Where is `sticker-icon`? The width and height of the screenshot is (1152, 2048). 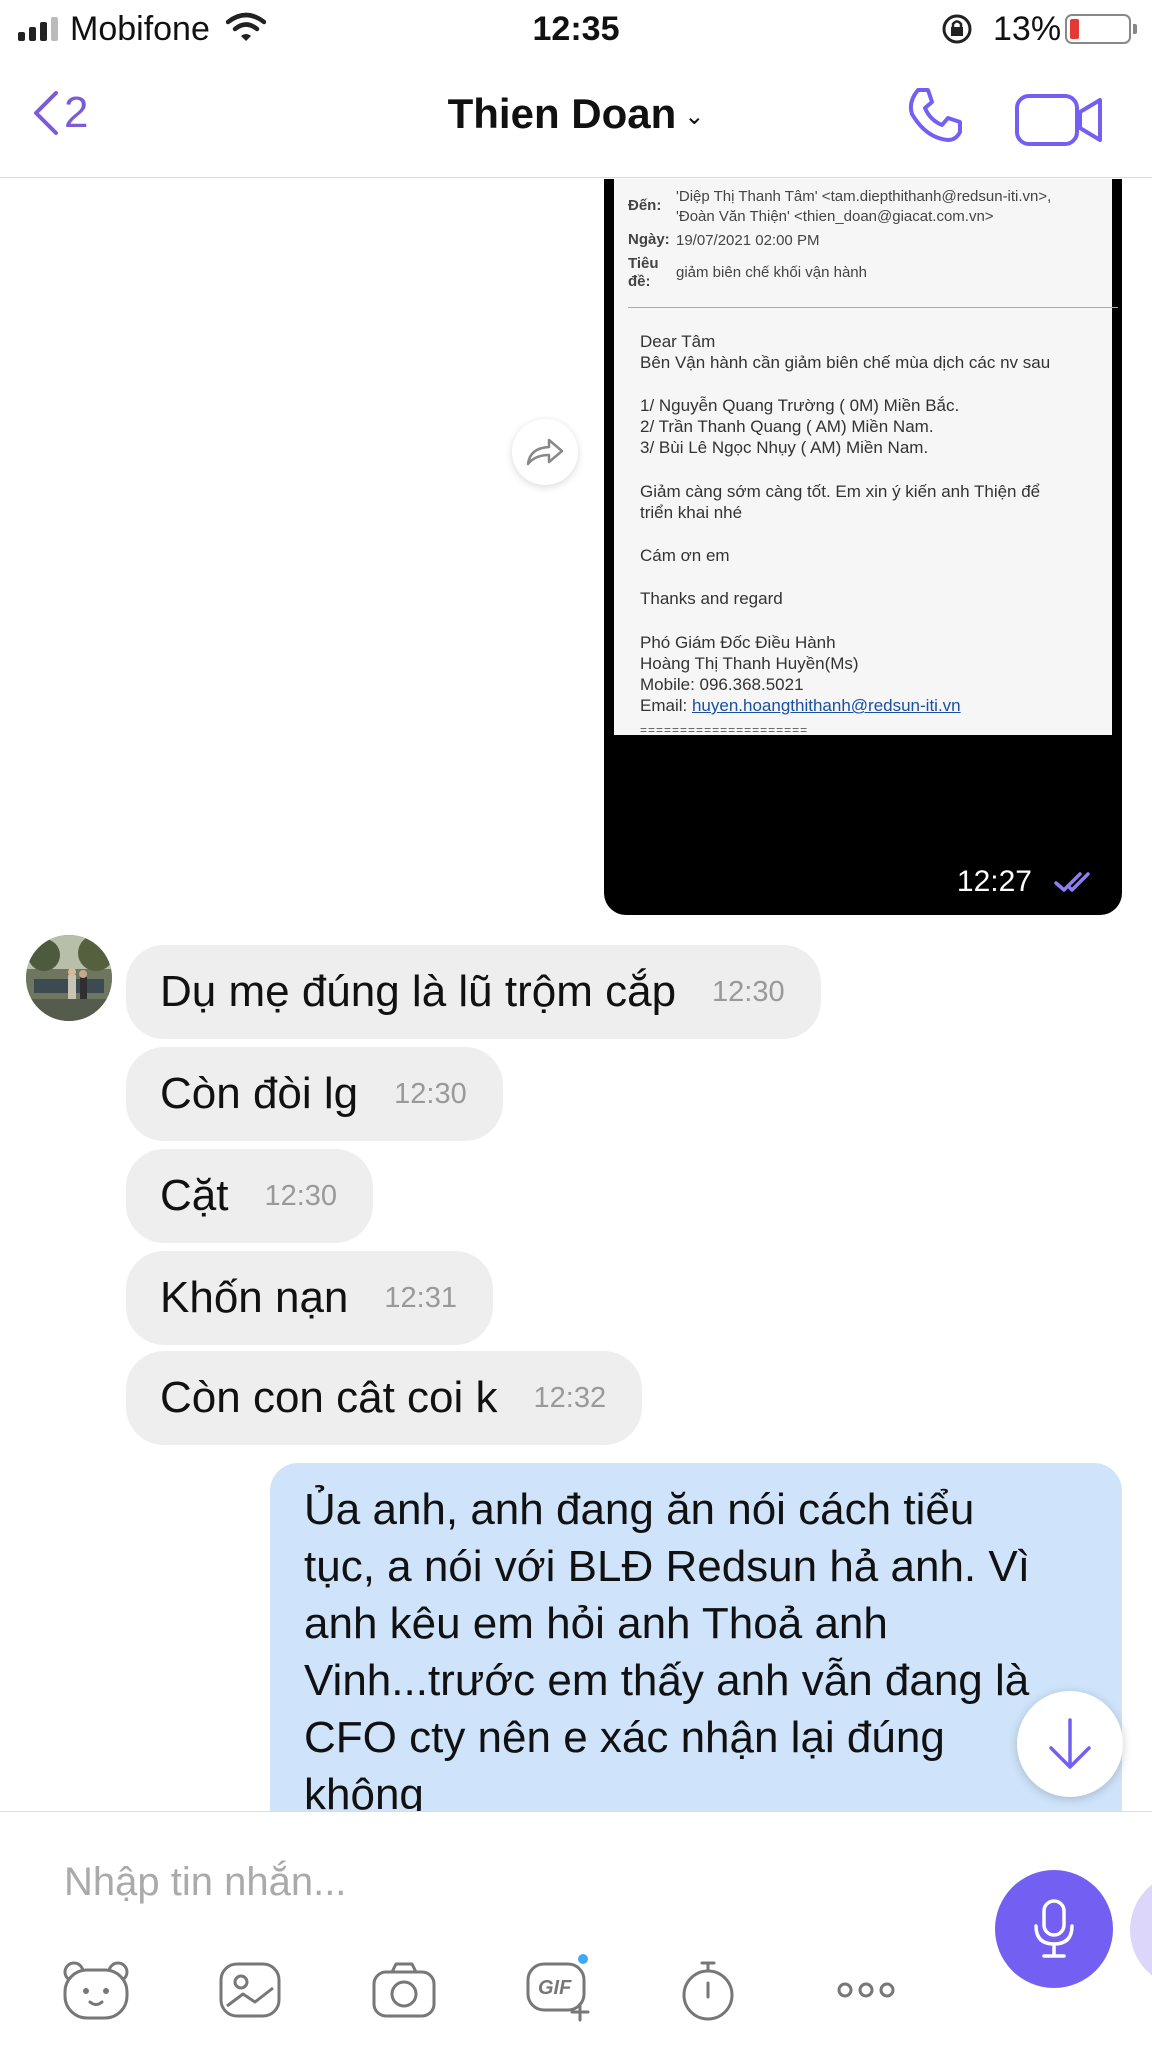
sticker-icon is located at coordinates (96, 1990).